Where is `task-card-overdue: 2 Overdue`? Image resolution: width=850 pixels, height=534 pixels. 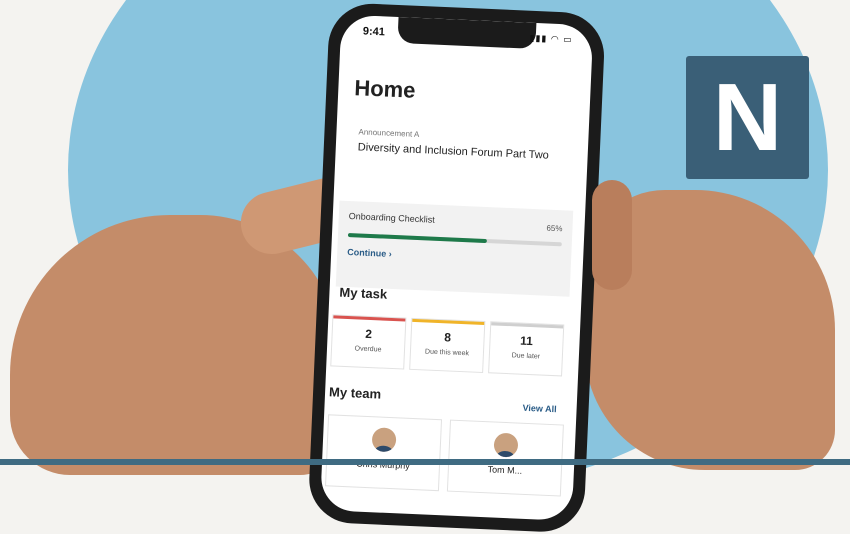 task-card-overdue: 2 Overdue is located at coordinates (368, 342).